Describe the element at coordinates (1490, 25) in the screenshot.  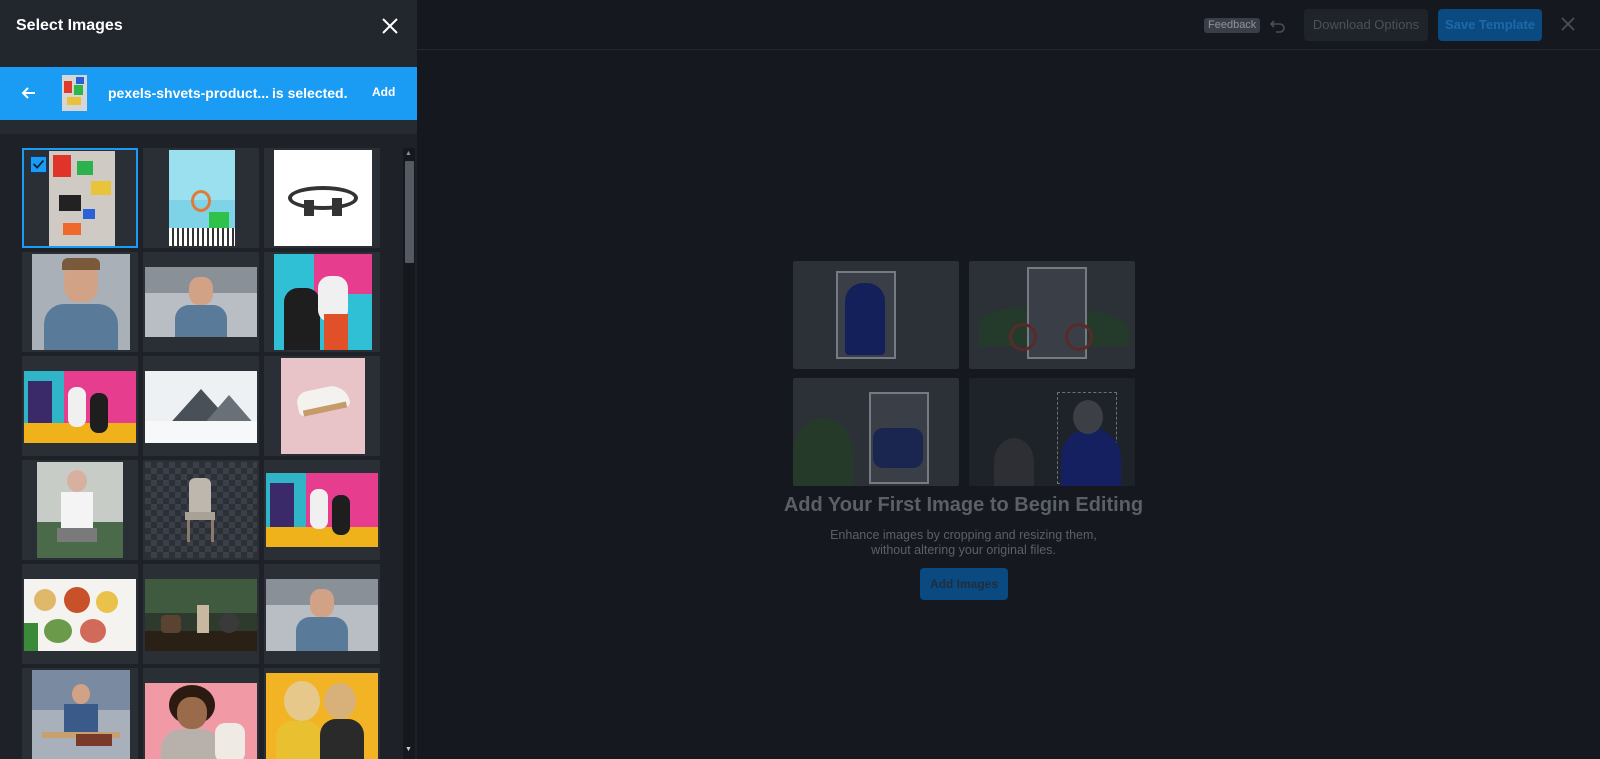
I see `save-template-button: Save Template` at that location.